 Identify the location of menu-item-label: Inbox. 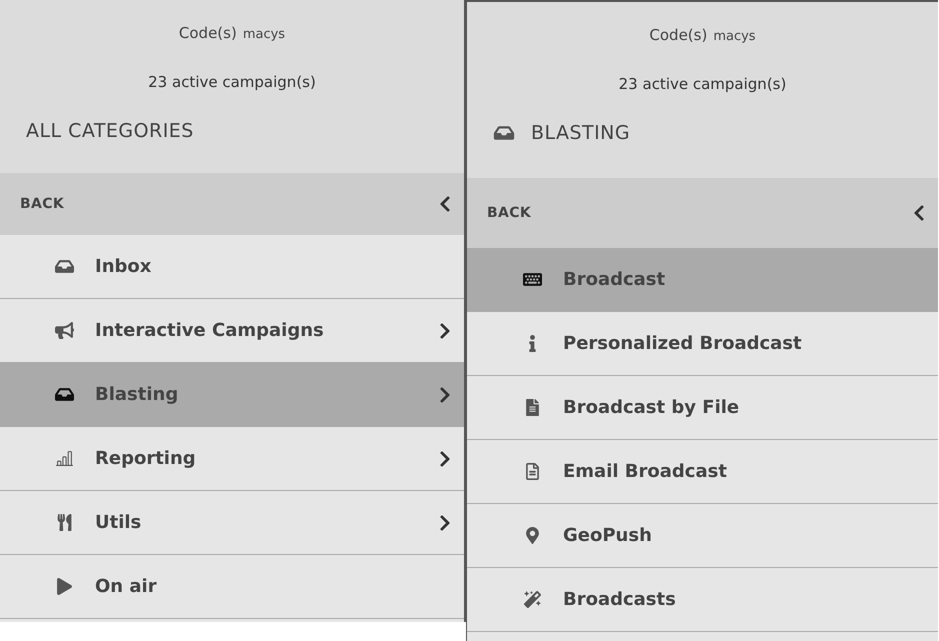
(123, 267).